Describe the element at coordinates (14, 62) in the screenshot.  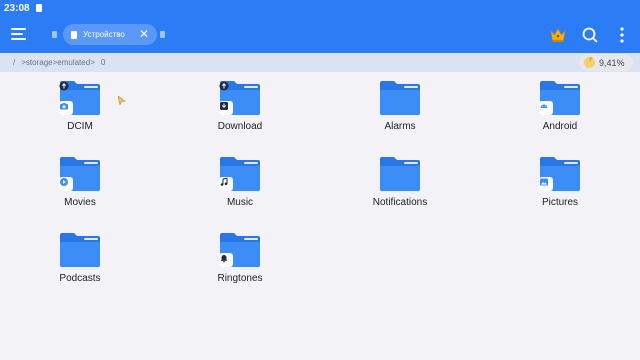
I see `breadcrumb-root: /` at that location.